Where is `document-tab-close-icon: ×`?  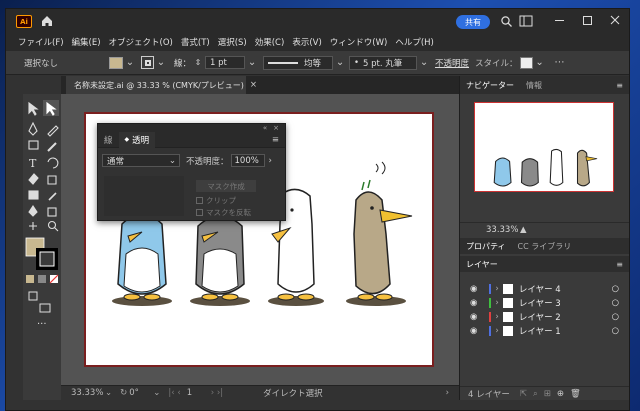 document-tab-close-icon: × is located at coordinates (253, 85).